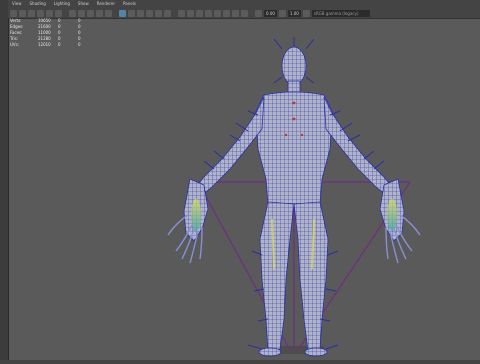 The width and height of the screenshot is (480, 364). Describe the element at coordinates (244, 13) in the screenshot. I see `backface-culling-icon` at that location.